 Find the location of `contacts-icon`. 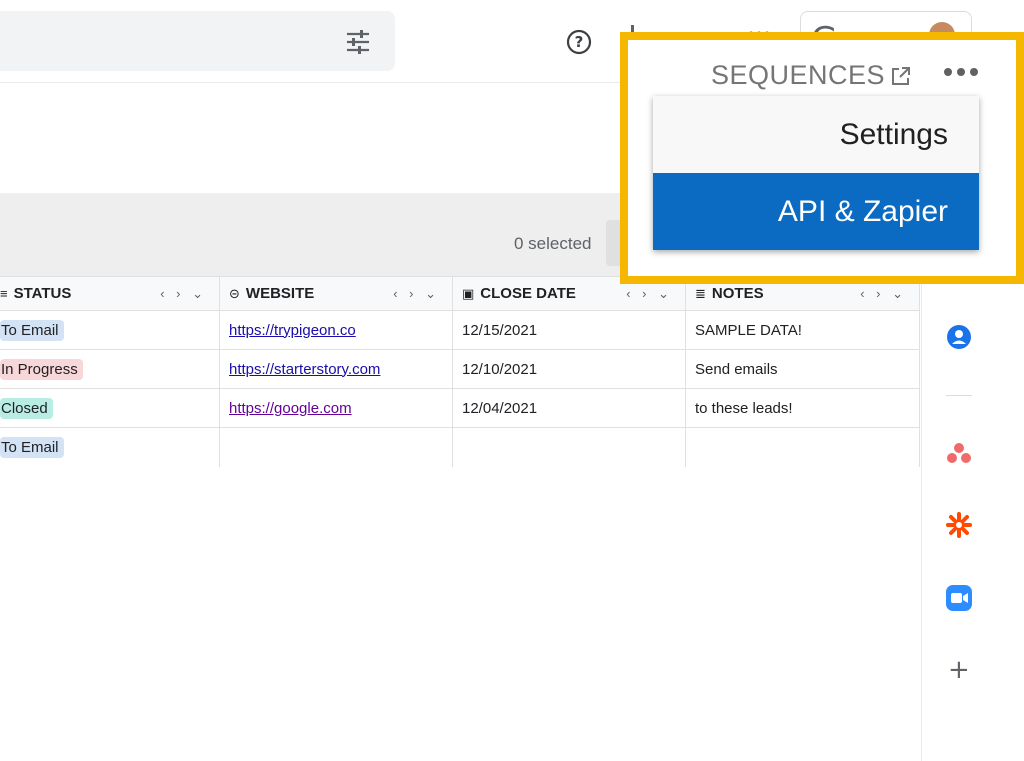

contacts-icon is located at coordinates (959, 337).